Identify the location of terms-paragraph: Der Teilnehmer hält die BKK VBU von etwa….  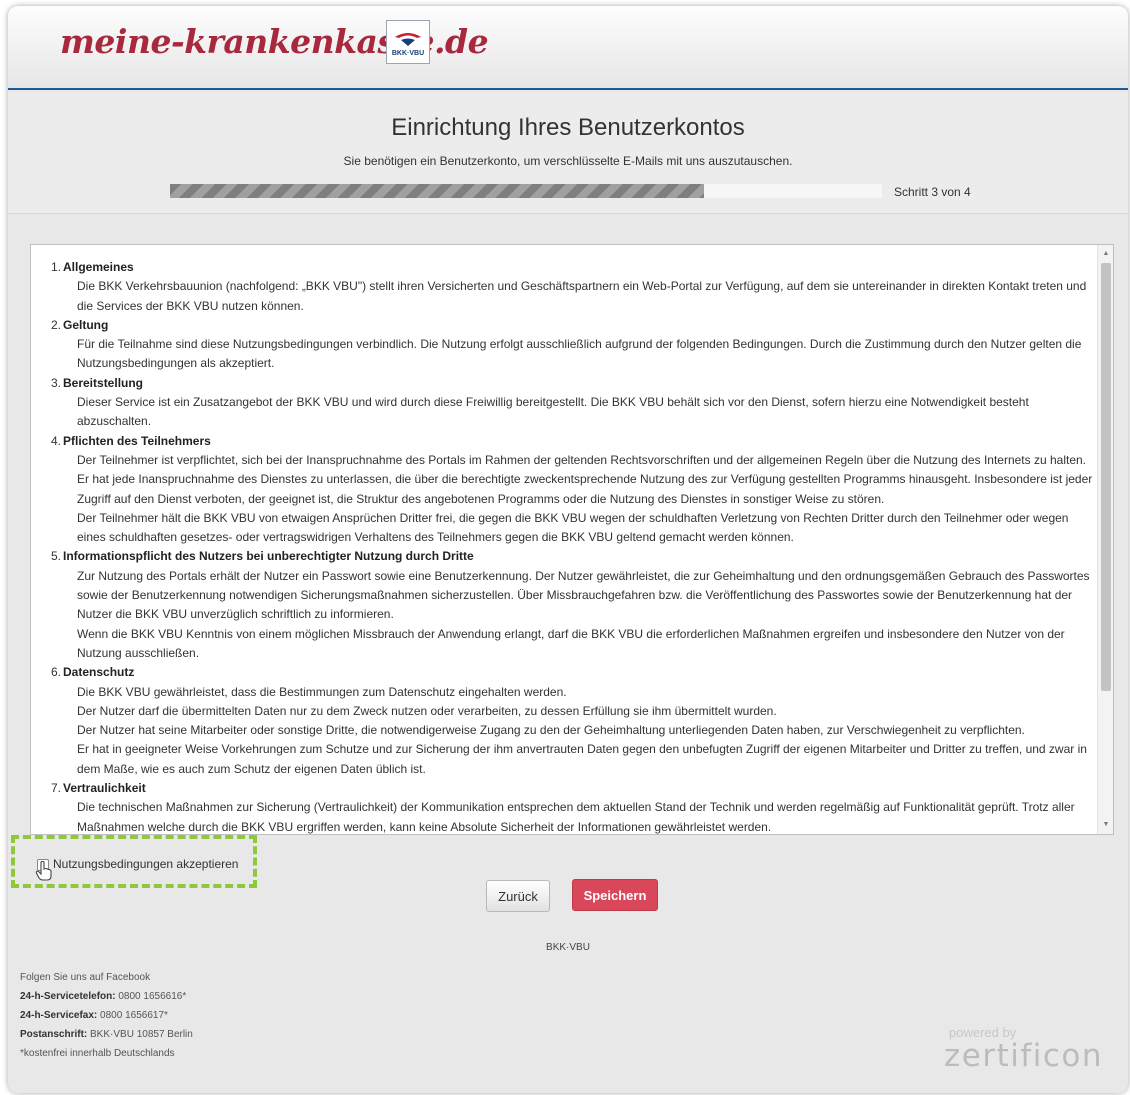
(573, 527).